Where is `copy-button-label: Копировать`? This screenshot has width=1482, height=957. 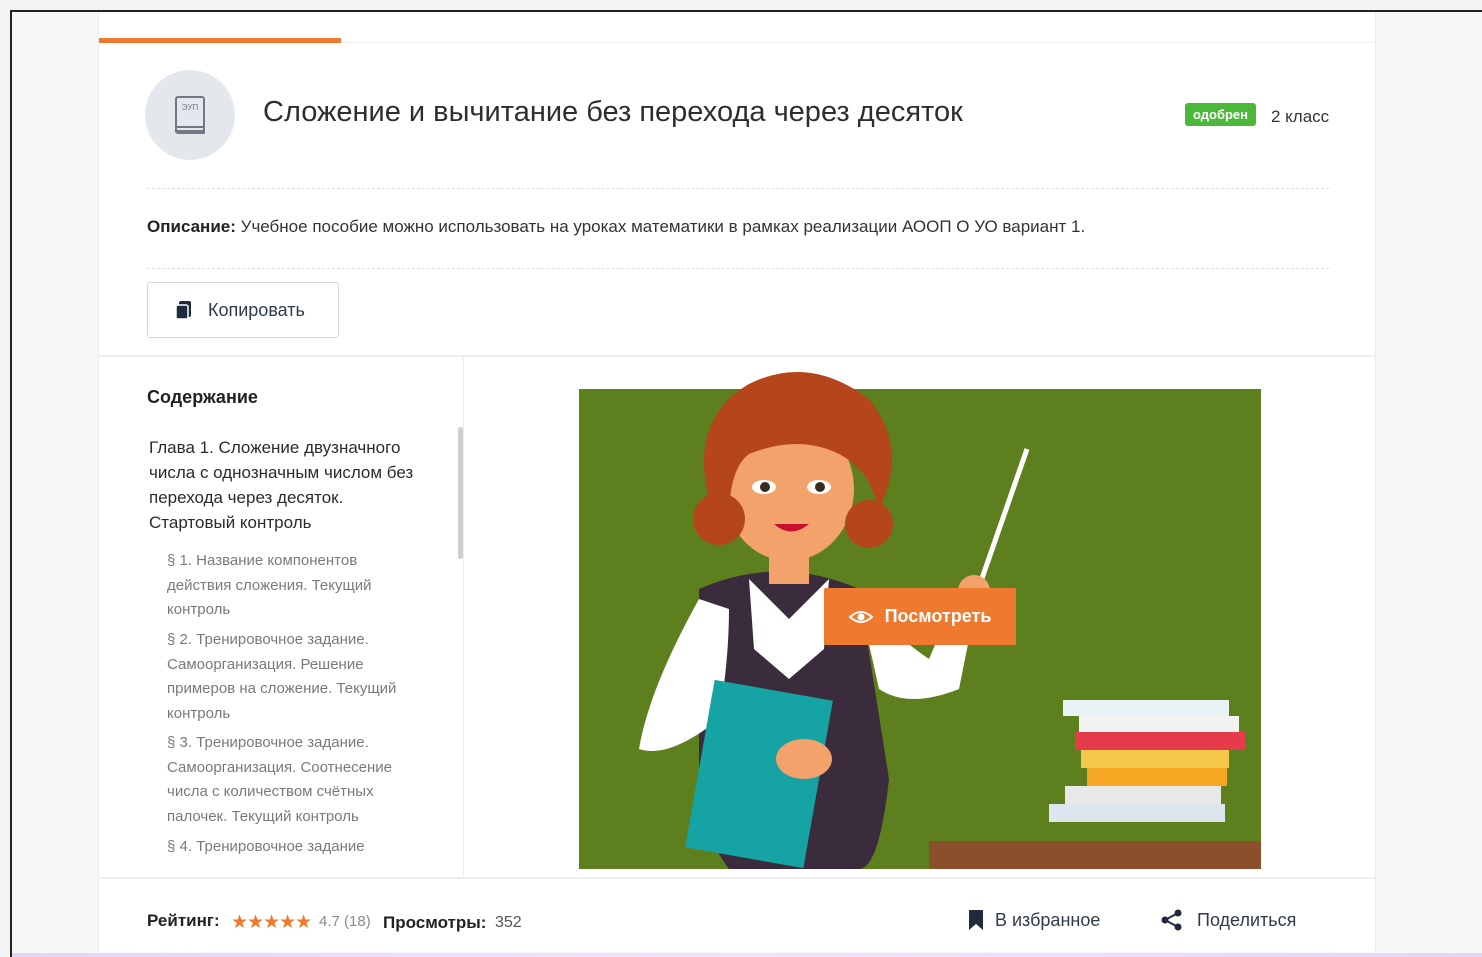 copy-button-label: Копировать is located at coordinates (256, 309).